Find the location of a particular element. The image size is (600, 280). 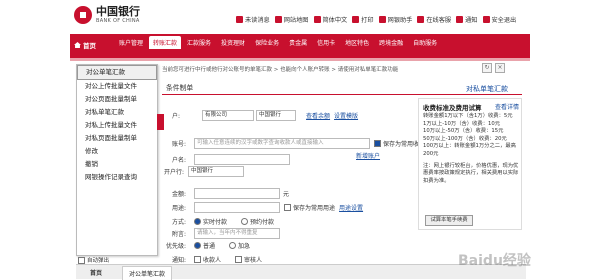

bank-logo: 中国银行 BANK OF CHINA is located at coordinates (107, 15).